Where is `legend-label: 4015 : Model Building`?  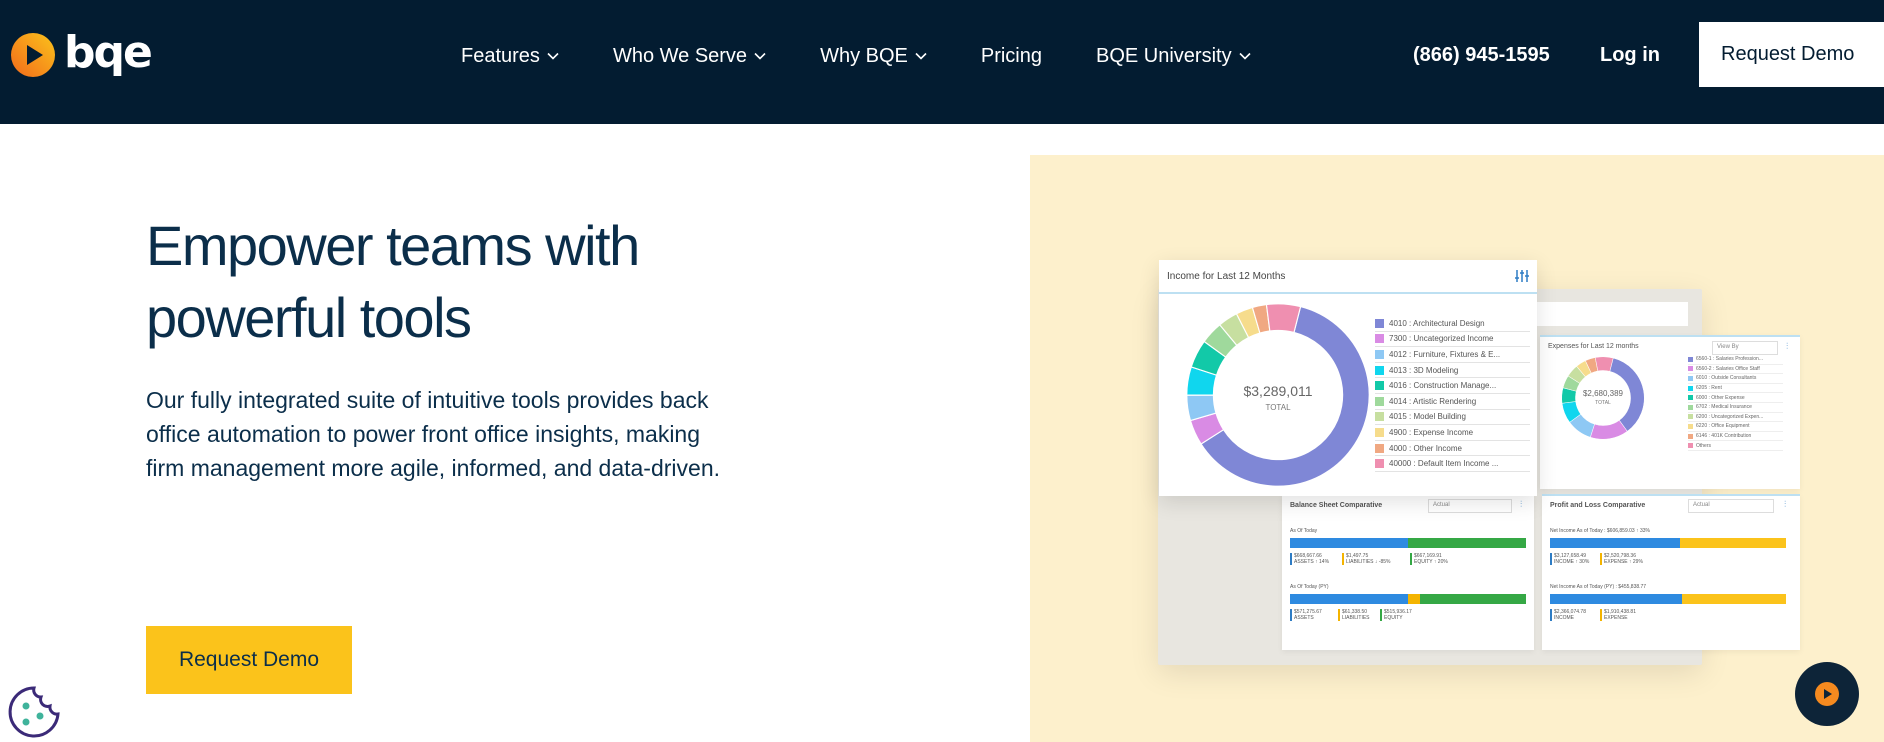
legend-label: 4015 : Model Building is located at coordinates (1427, 417).